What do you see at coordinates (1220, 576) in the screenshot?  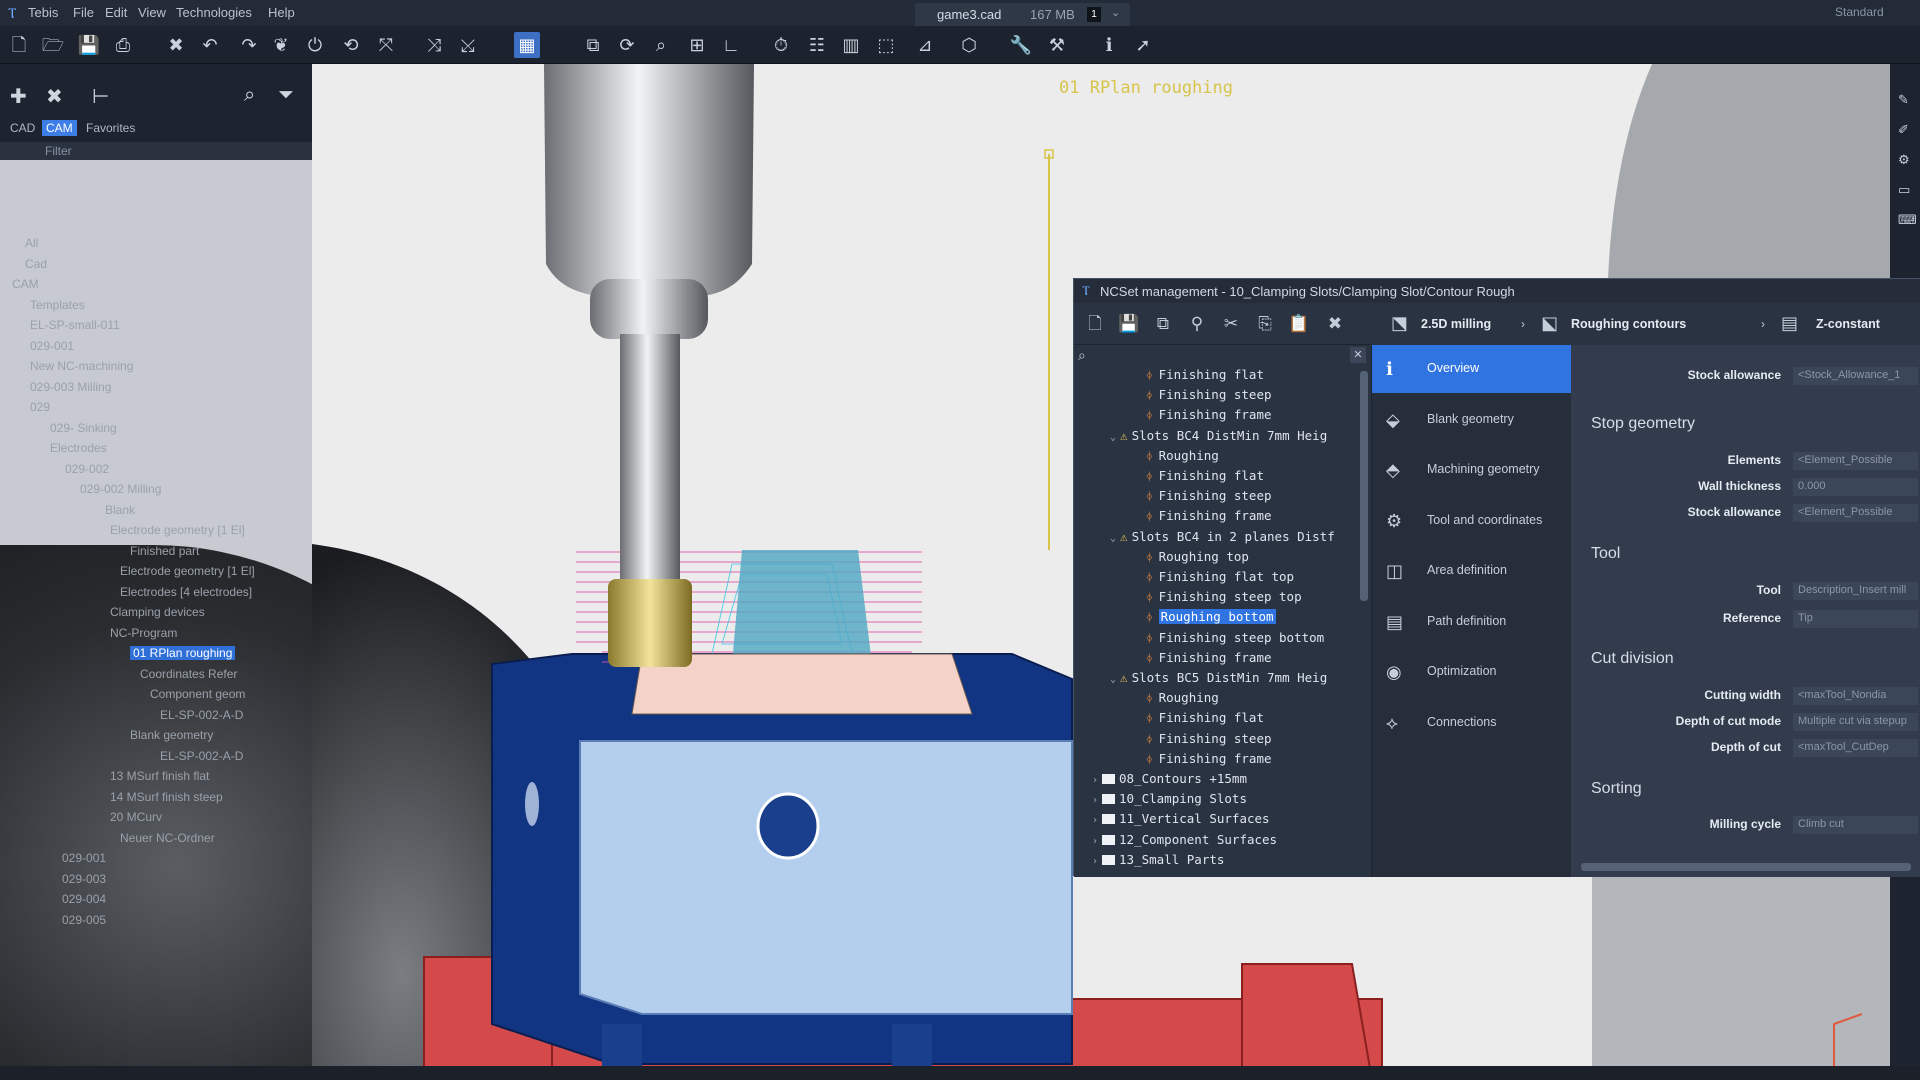 I see `ncset-tree-item: ᛄ Finishing flat top` at bounding box center [1220, 576].